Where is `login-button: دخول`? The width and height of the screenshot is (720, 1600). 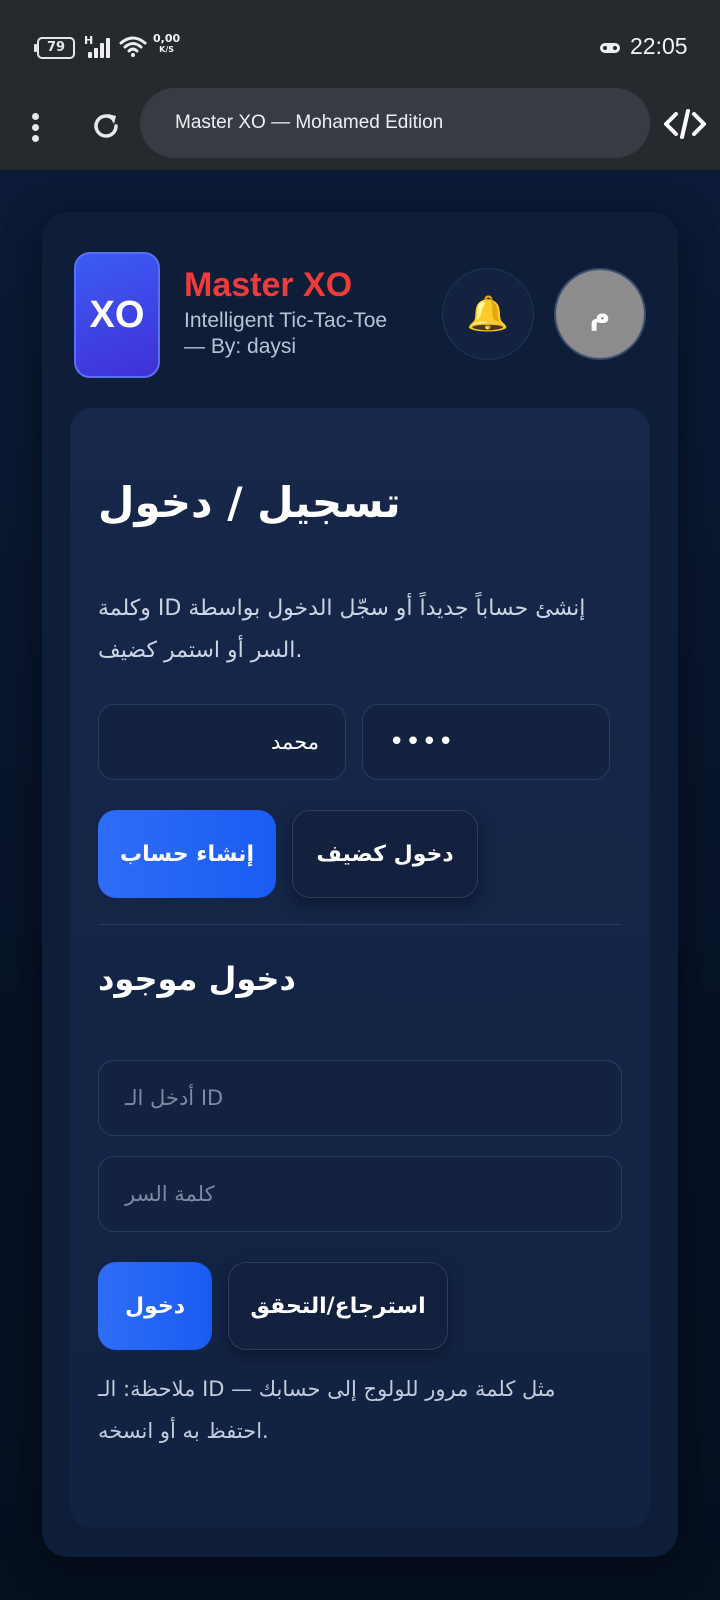
login-button: دخول is located at coordinates (155, 1306).